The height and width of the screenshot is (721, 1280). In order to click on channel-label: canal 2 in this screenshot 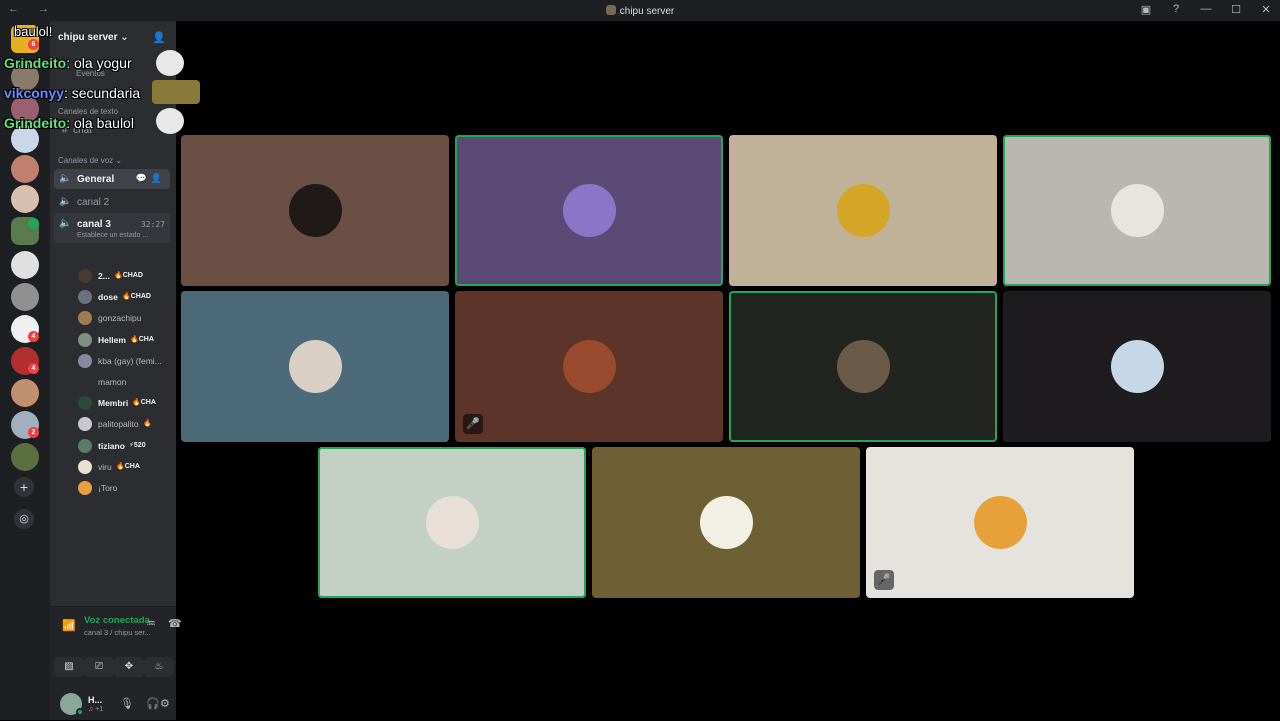, I will do `click(93, 202)`.